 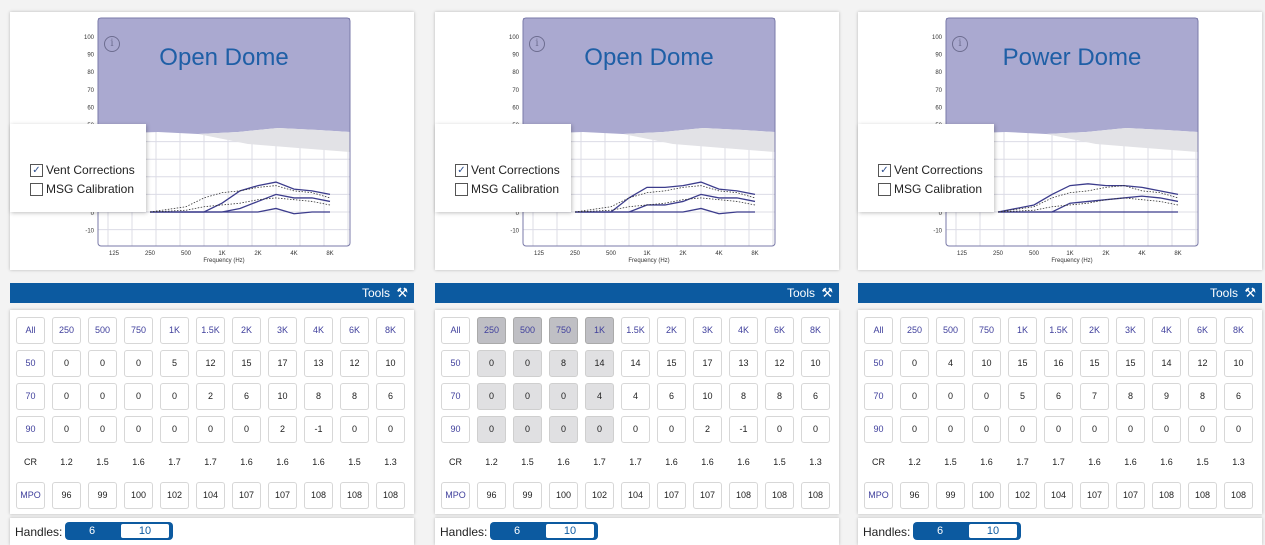 What do you see at coordinates (66, 330) in the screenshot?
I see `frequency-header-button: 250` at bounding box center [66, 330].